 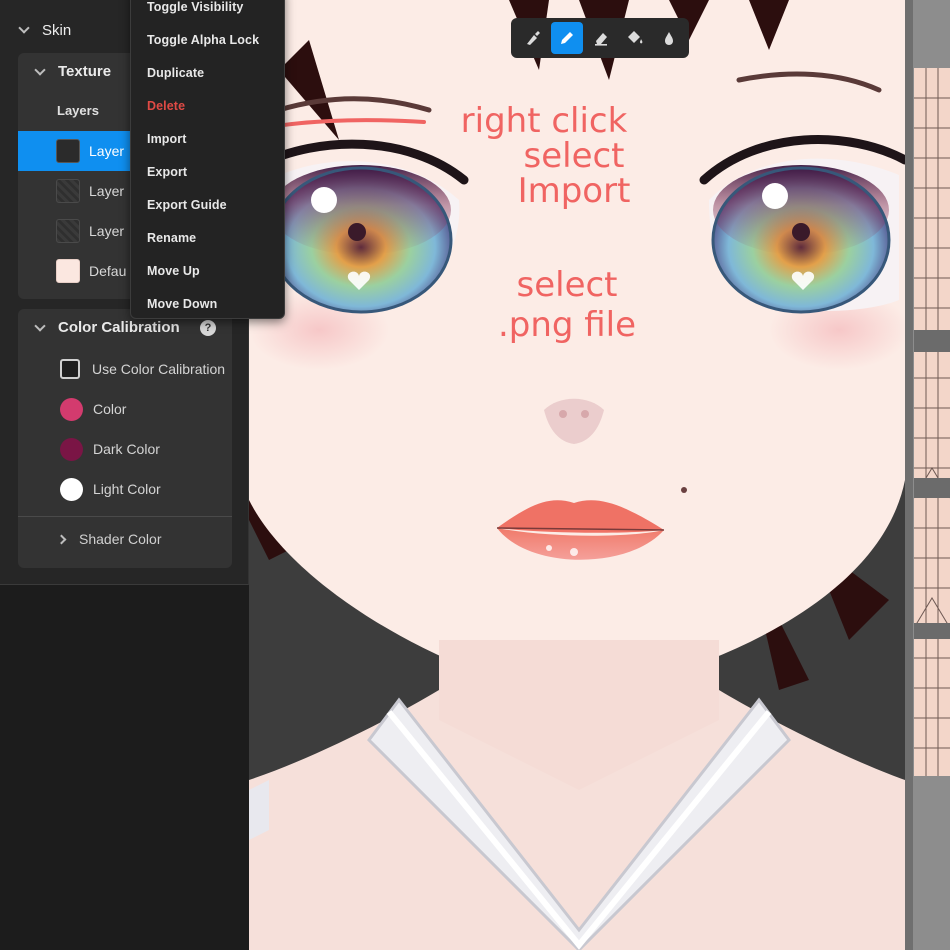 I want to click on eyedropper-tool, so click(x=669, y=38).